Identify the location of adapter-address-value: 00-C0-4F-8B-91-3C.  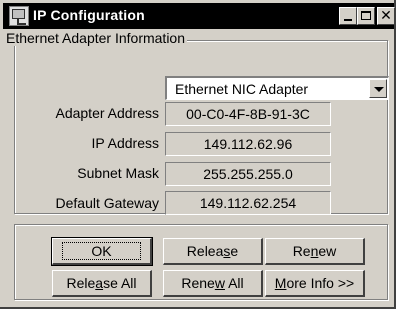
(248, 114).